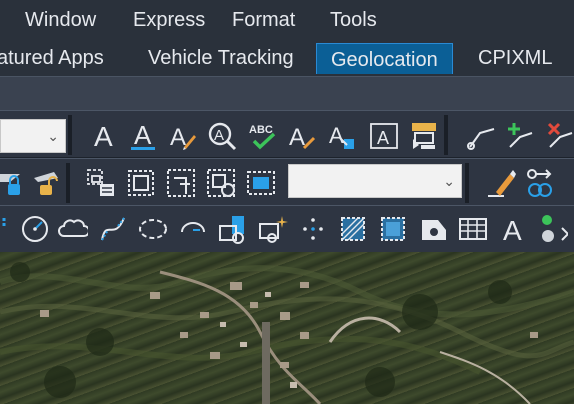 Image resolution: width=574 pixels, height=404 pixels. I want to click on region-icon, so click(393, 229).